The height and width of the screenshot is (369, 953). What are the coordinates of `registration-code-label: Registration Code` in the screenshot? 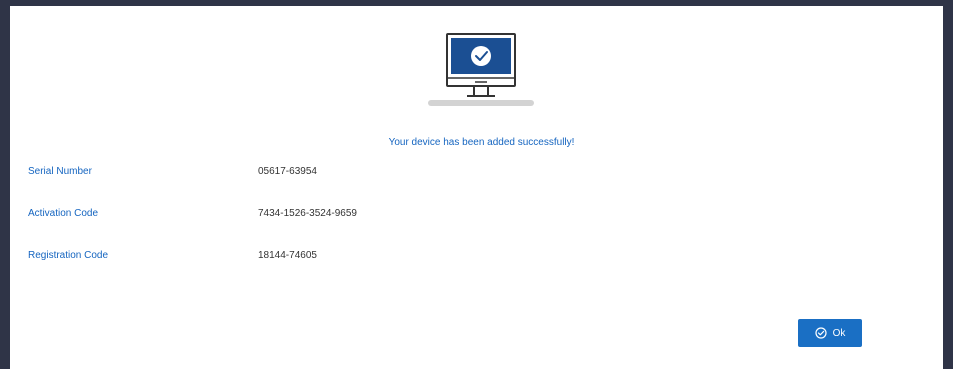 It's located at (68, 255).